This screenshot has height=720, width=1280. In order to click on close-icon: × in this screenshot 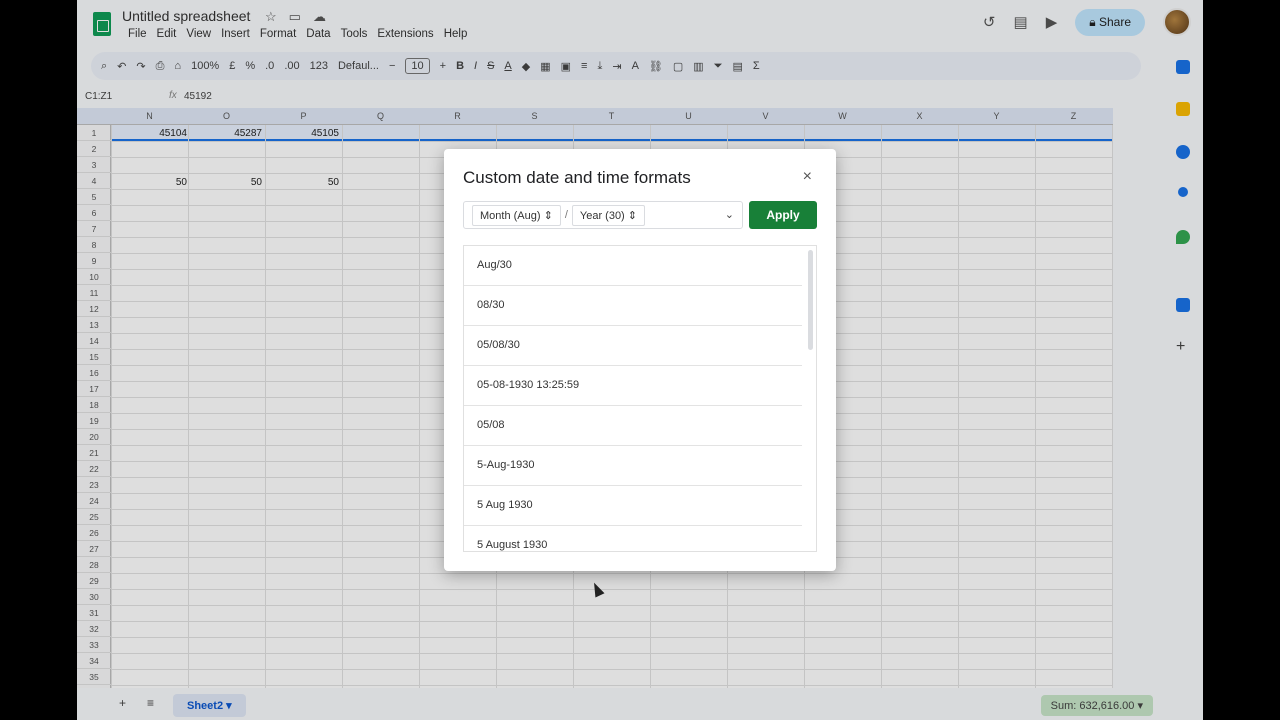, I will do `click(807, 177)`.